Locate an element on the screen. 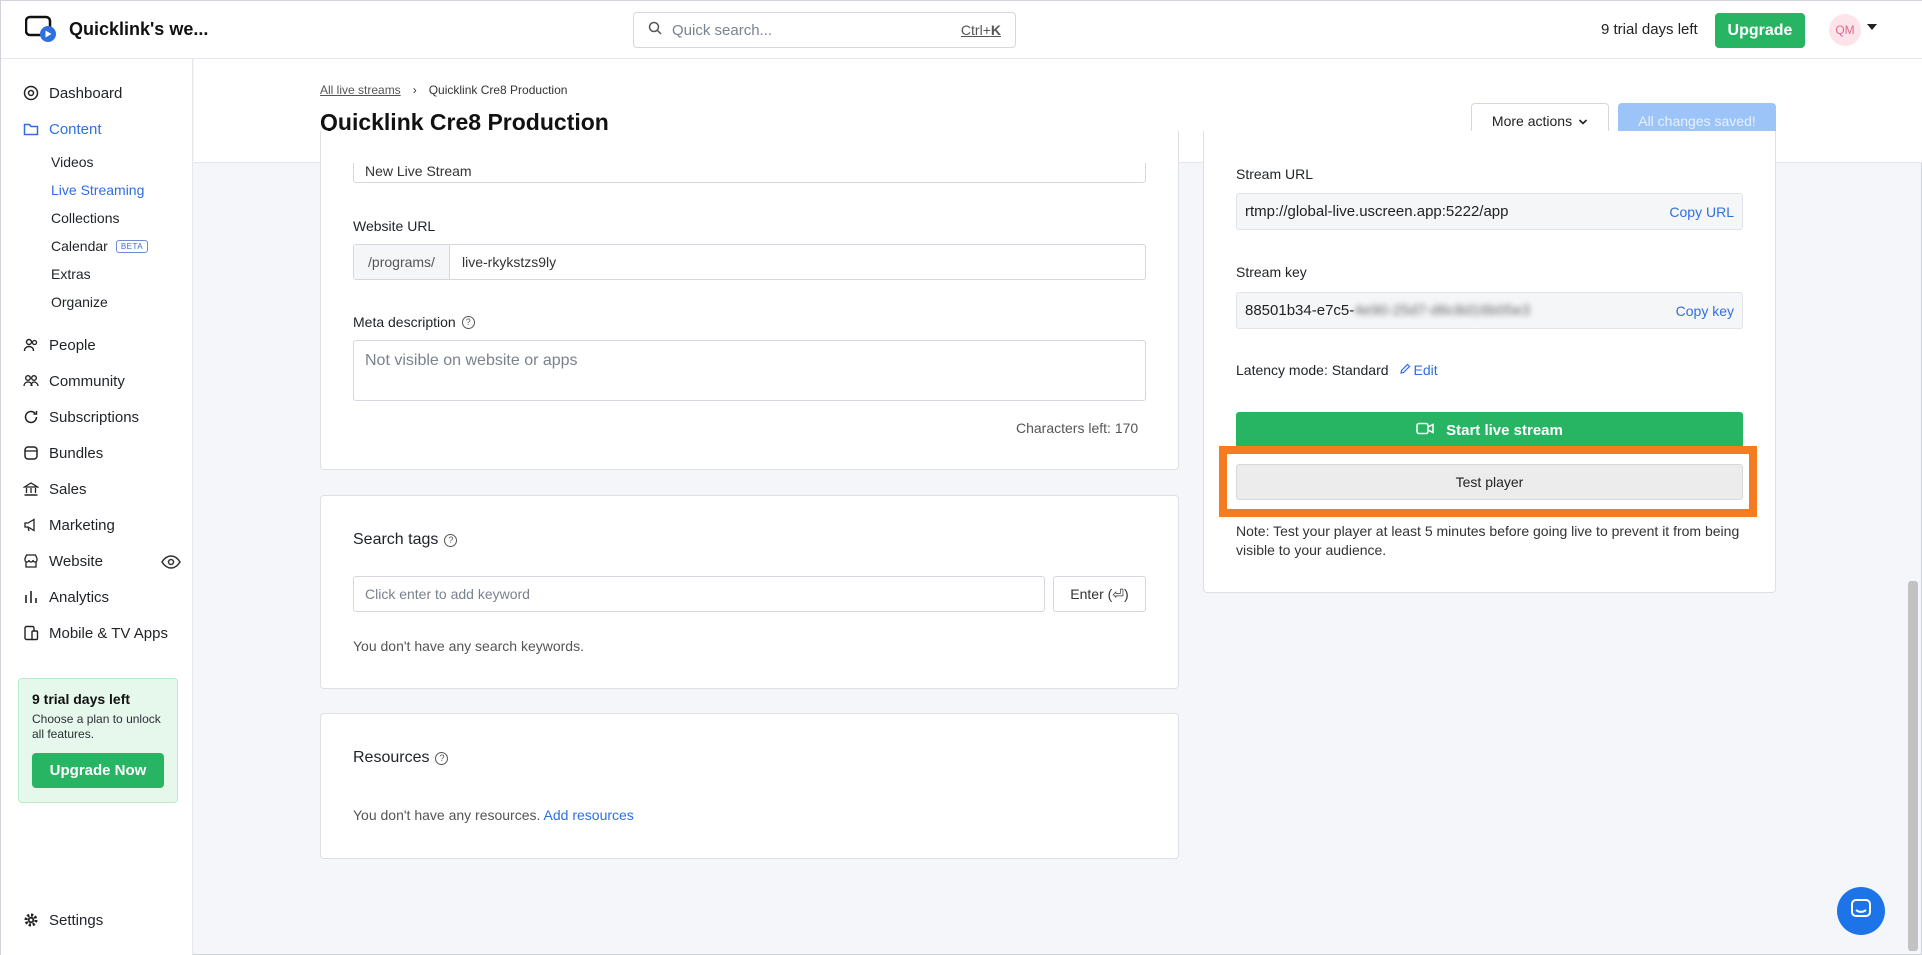  edit-label: Edit is located at coordinates (1425, 370).